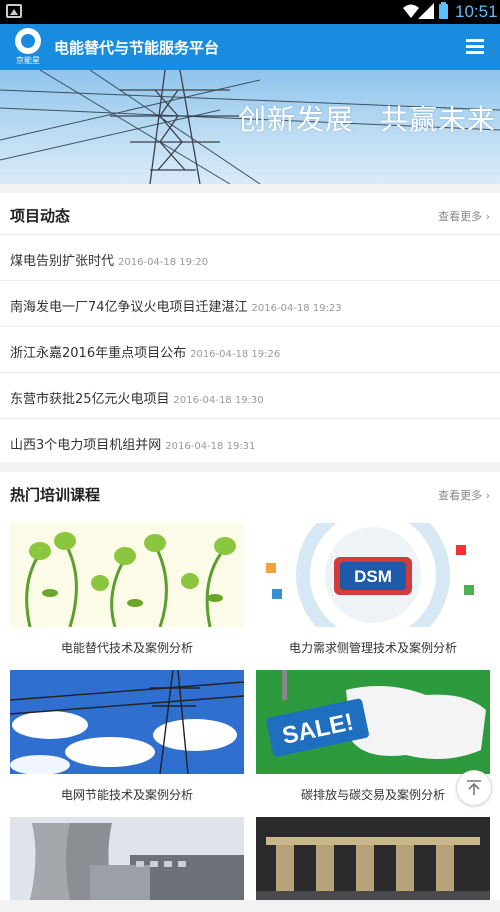  Describe the element at coordinates (367, 118) in the screenshot. I see `banner-slogan: 创新发展 共赢未来` at that location.